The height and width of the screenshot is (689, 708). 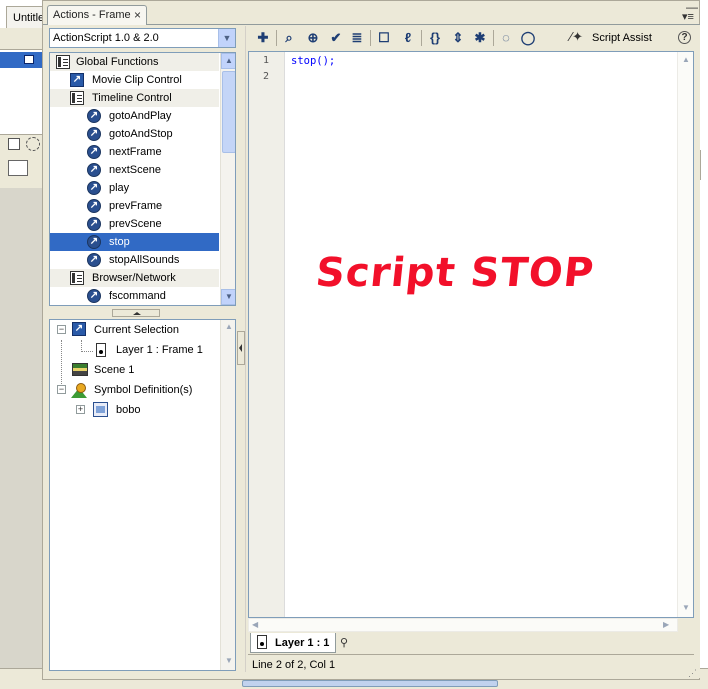 What do you see at coordinates (128, 410) in the screenshot?
I see `nav-label: bobo` at bounding box center [128, 410].